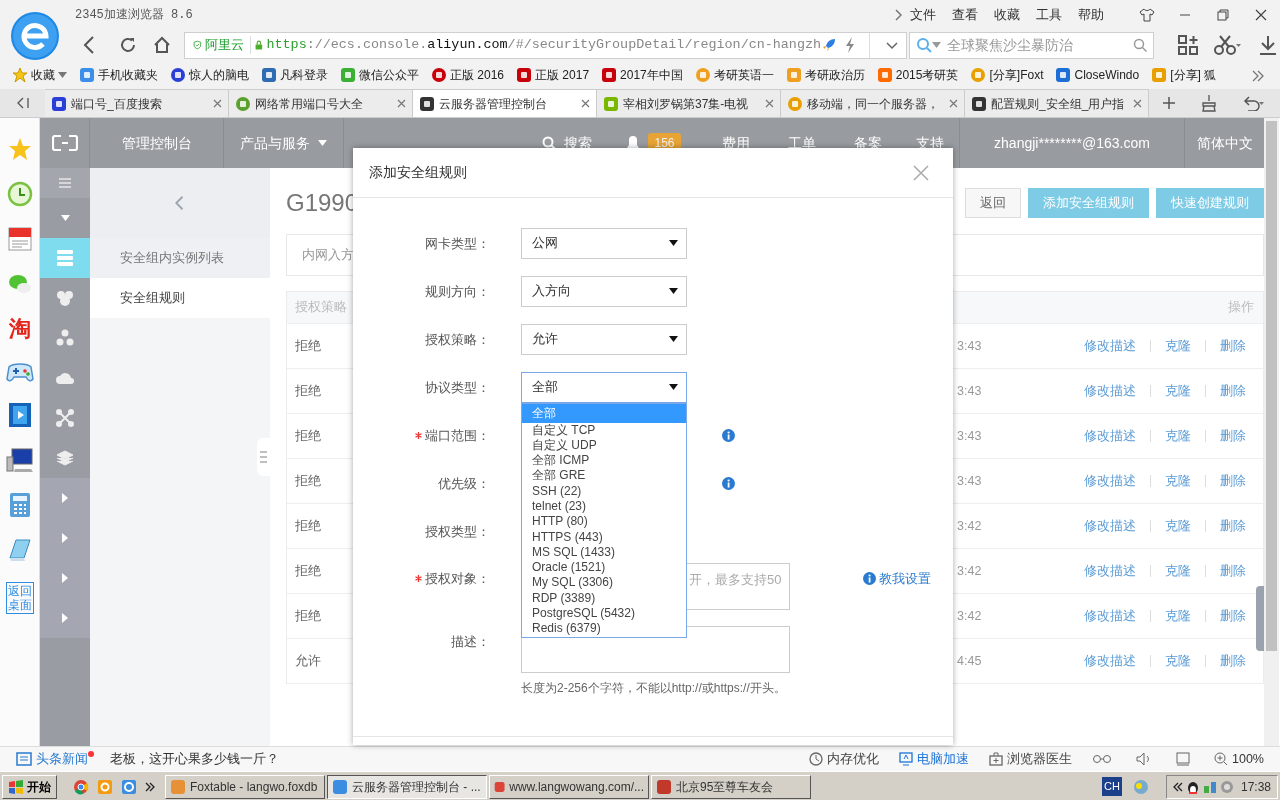 This screenshot has height=800, width=1280. What do you see at coordinates (604, 291) in the screenshot?
I see `select-field: 入方向` at bounding box center [604, 291].